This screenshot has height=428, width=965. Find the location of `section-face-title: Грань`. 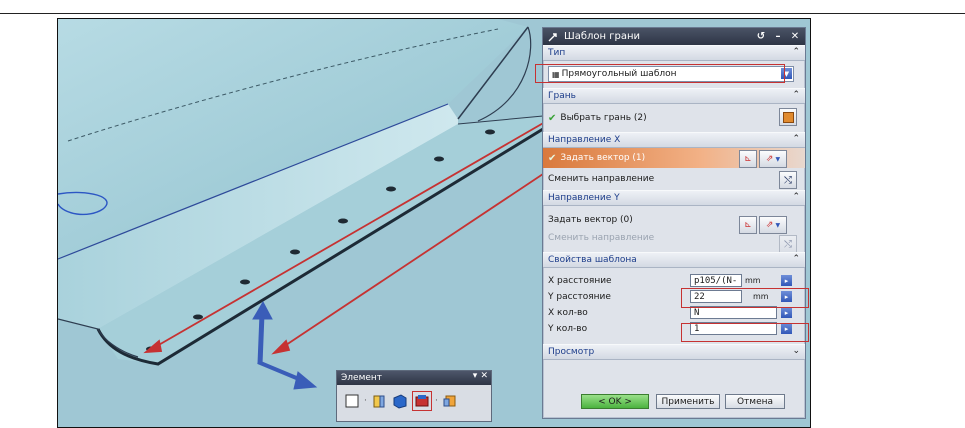

section-face-title: Грань is located at coordinates (562, 96).